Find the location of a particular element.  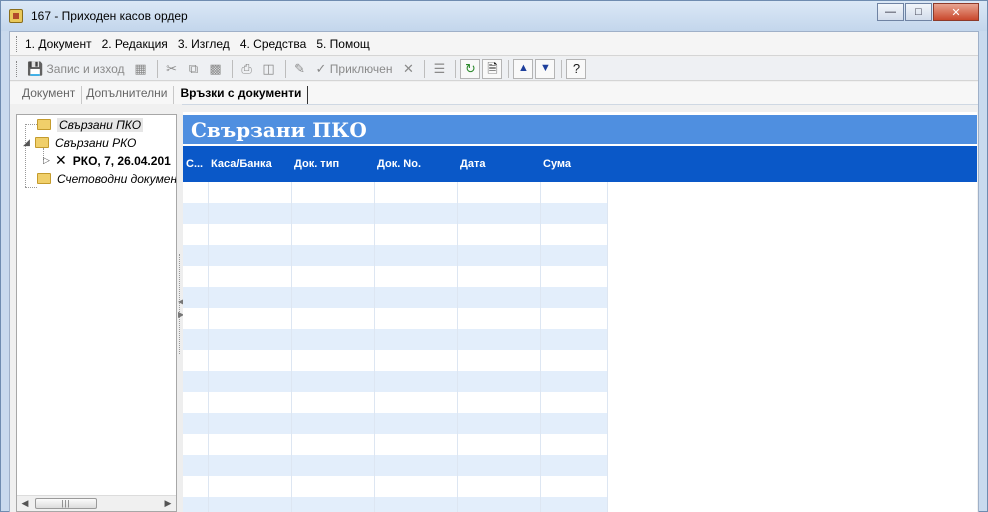

refresh-icon: ↻ is located at coordinates (470, 68).